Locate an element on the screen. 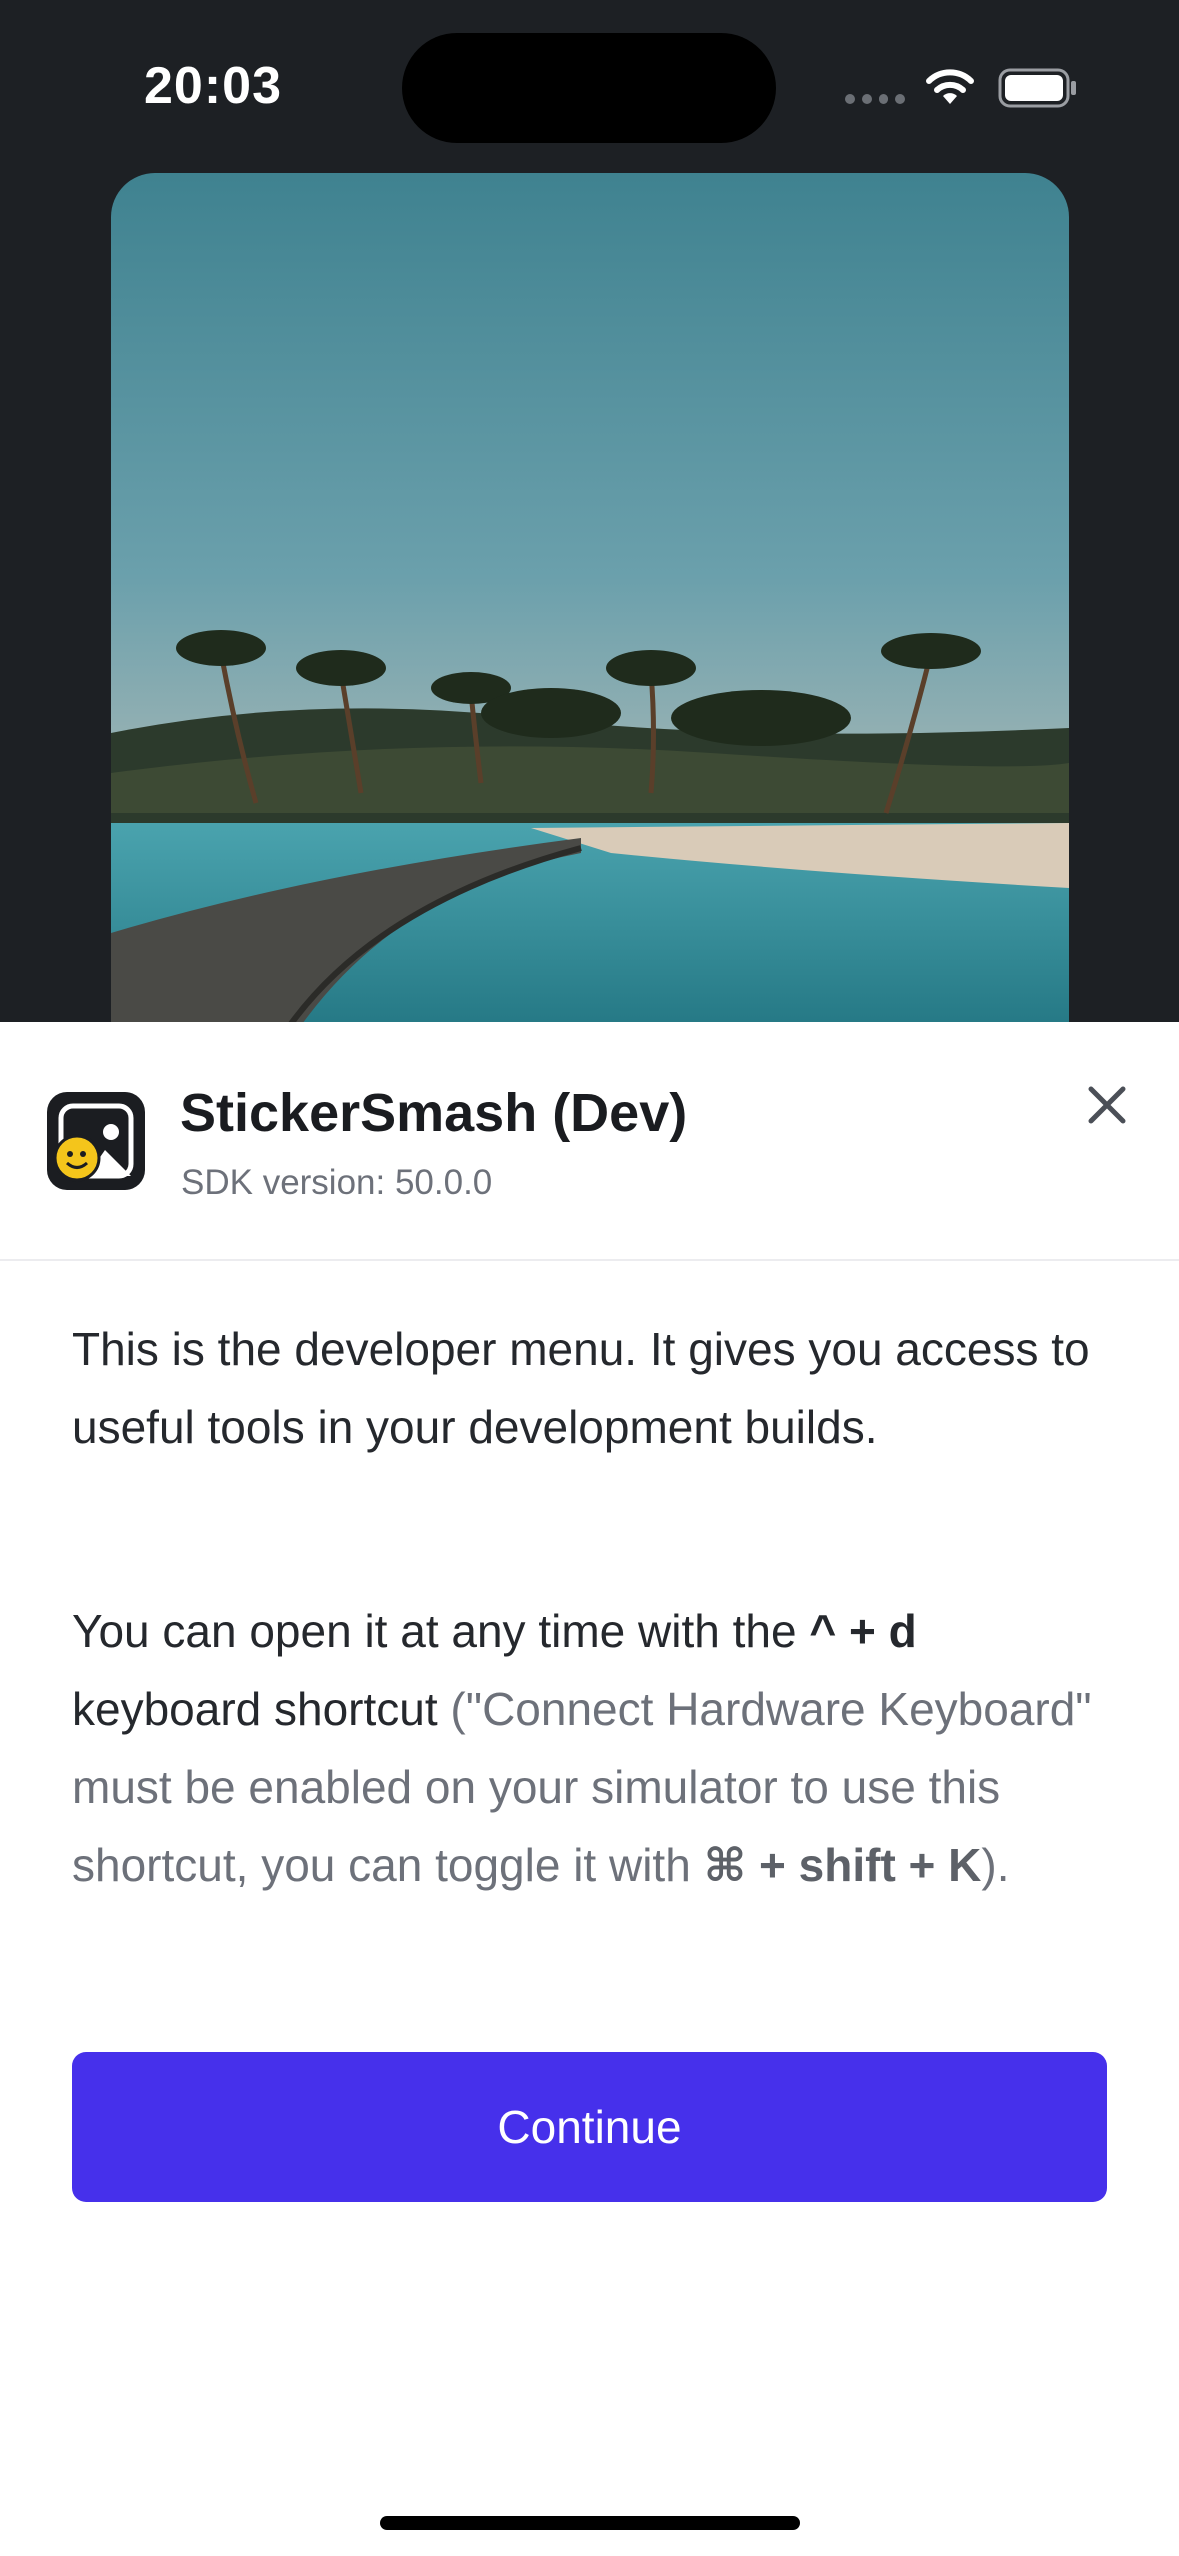 Image resolution: width=1179 pixels, height=2556 pixels. app-name: StickerSmash (Dev) is located at coordinates (434, 1113).